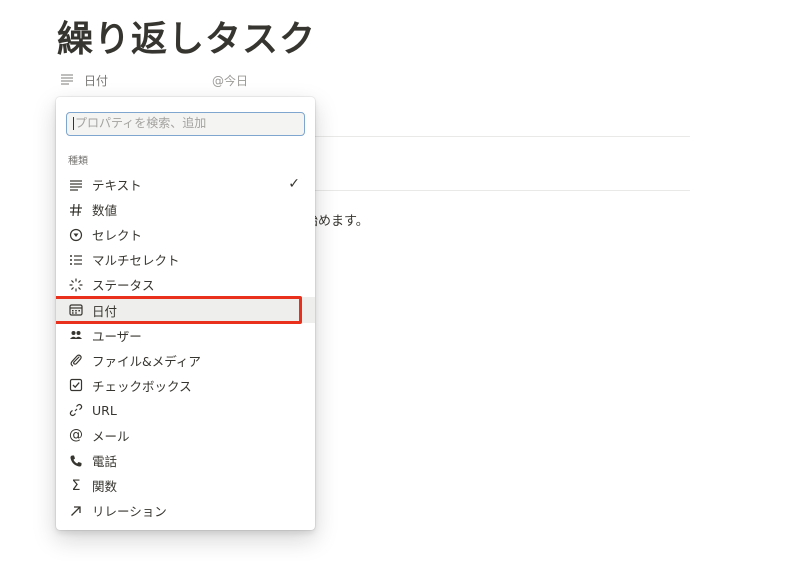 The width and height of the screenshot is (800, 561). Describe the element at coordinates (76, 235) in the screenshot. I see `select-circle-icon` at that location.